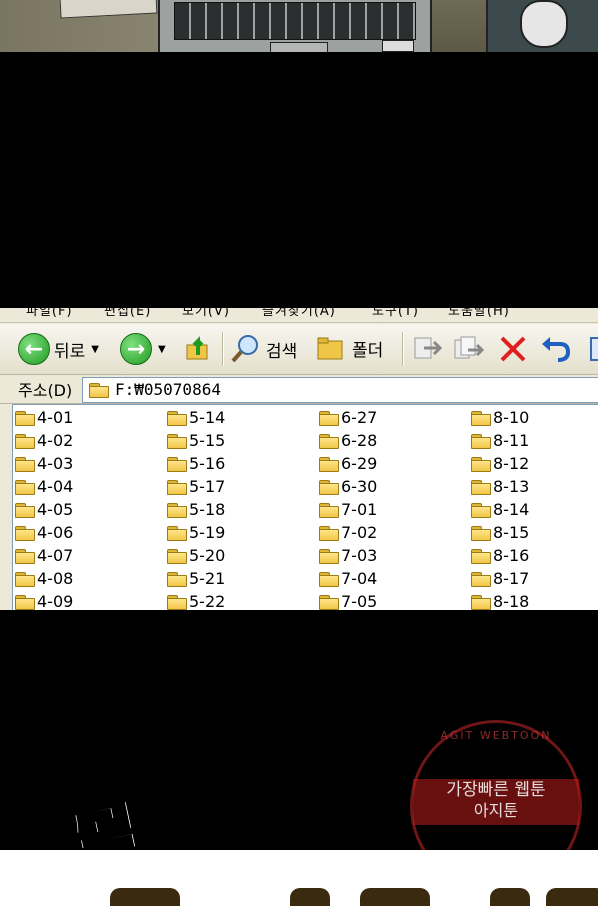  Describe the element at coordinates (223, 349) in the screenshot. I see `toolbar-separator` at that location.